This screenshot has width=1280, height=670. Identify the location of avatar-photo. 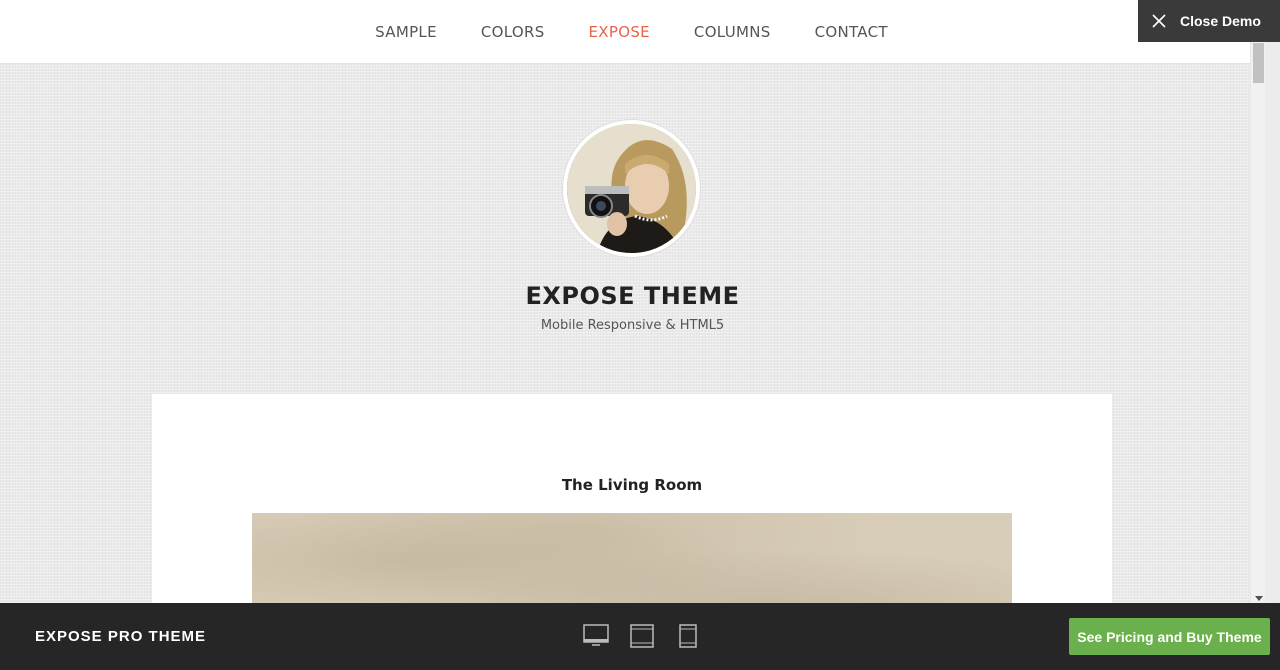
(631, 188).